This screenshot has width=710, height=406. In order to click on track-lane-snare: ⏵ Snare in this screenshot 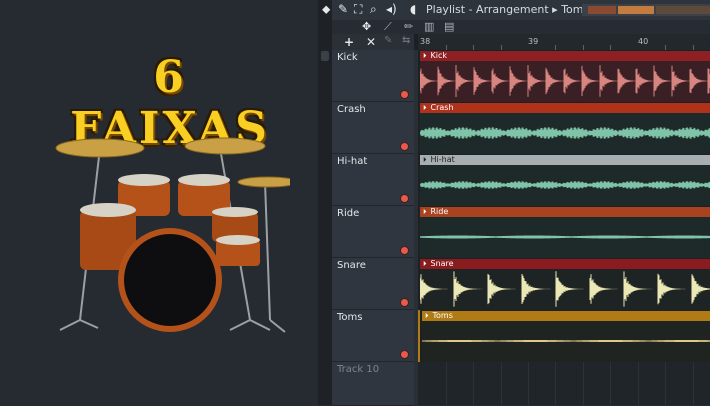, I will do `click(564, 284)`.